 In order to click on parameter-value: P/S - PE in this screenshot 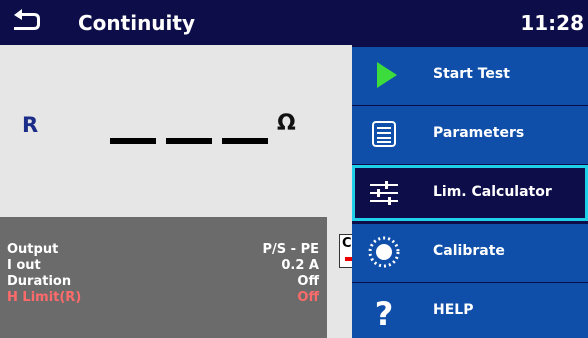, I will do `click(291, 249)`.